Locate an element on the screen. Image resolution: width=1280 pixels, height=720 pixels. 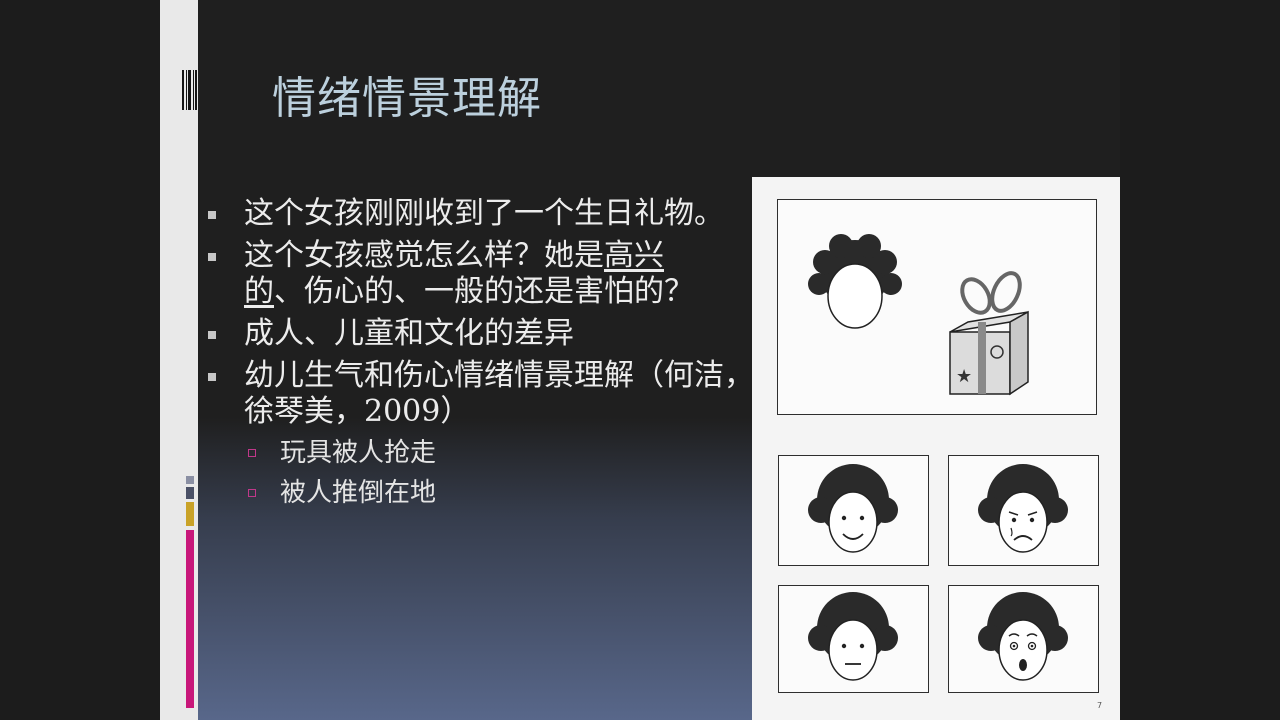
happy-face-drawing is located at coordinates (853, 508).